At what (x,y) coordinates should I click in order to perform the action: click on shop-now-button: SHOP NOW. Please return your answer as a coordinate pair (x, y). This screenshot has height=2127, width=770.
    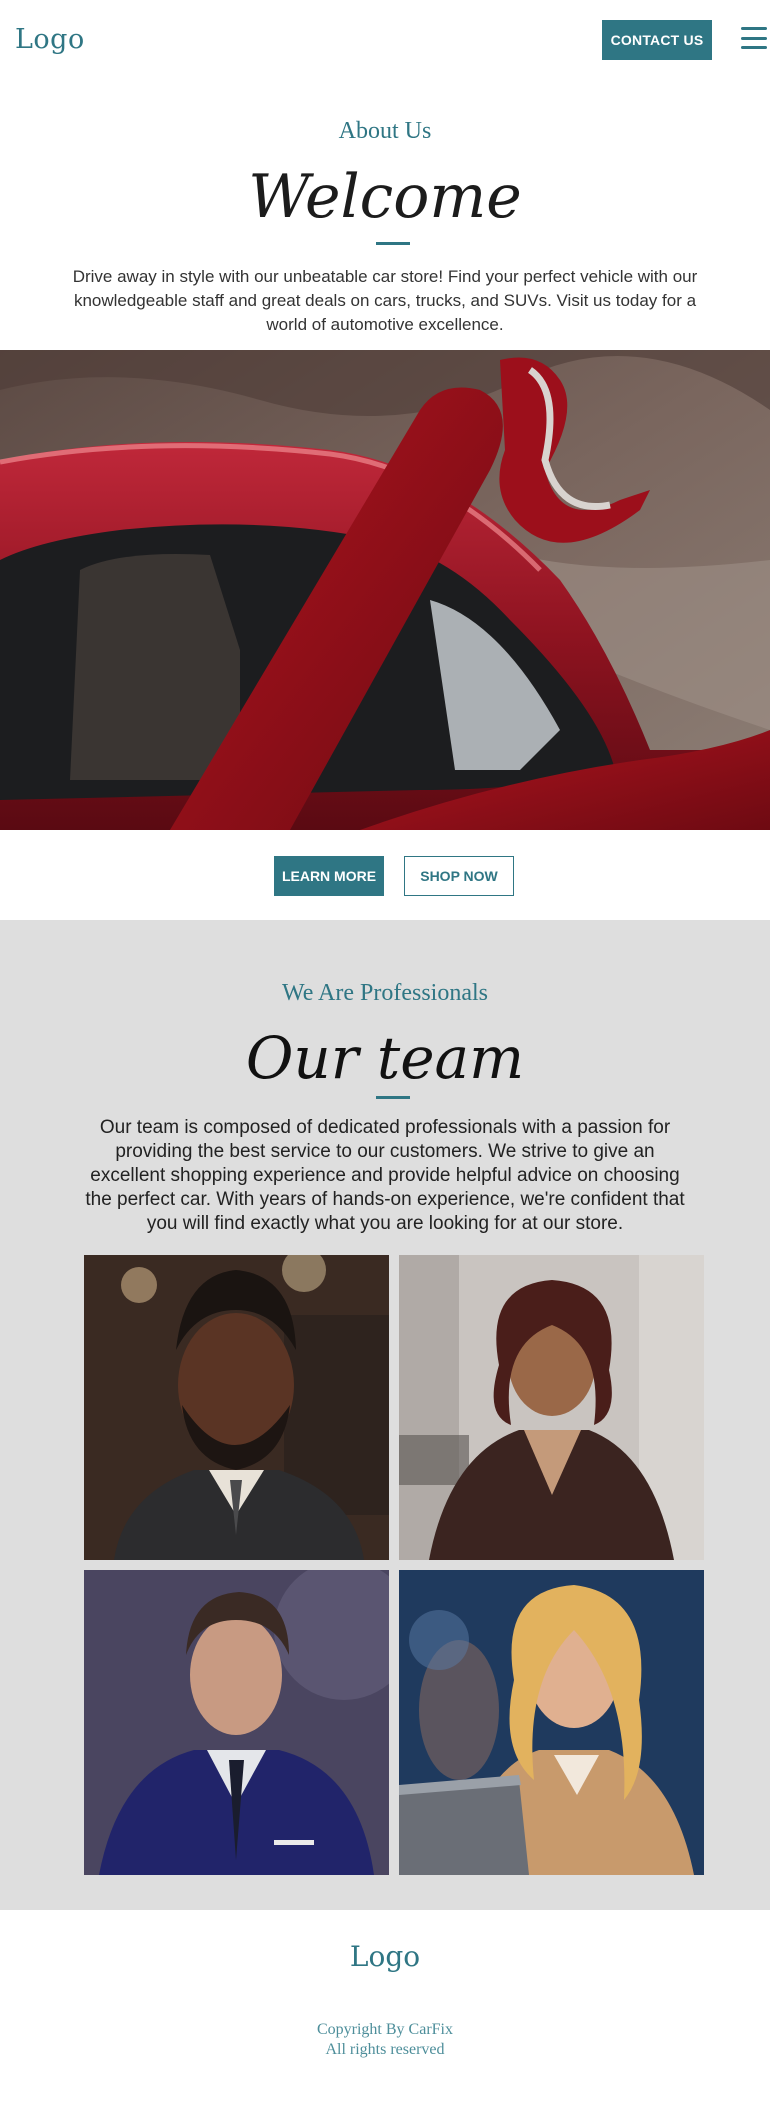
    Looking at the image, I should click on (459, 876).